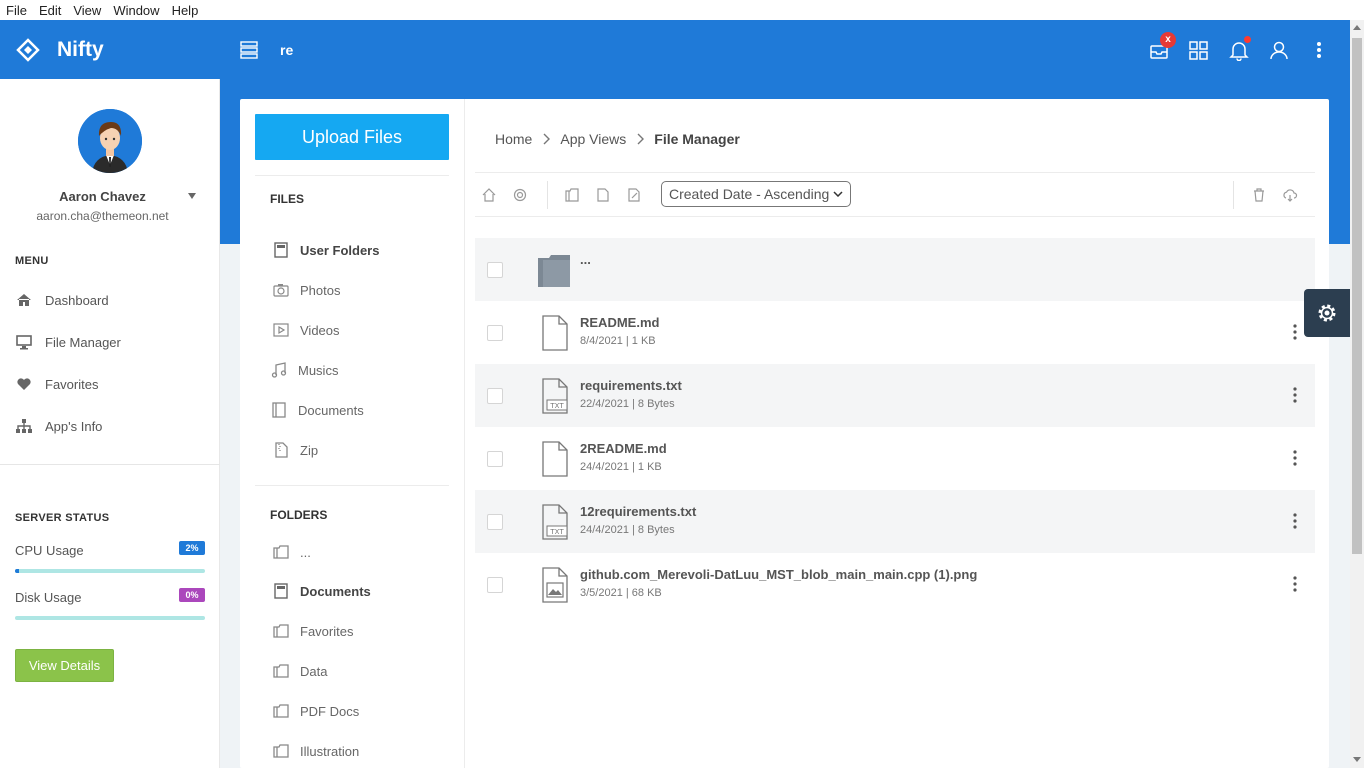 This screenshot has width=1364, height=768. I want to click on files-item-zip: Zip, so click(295, 450).